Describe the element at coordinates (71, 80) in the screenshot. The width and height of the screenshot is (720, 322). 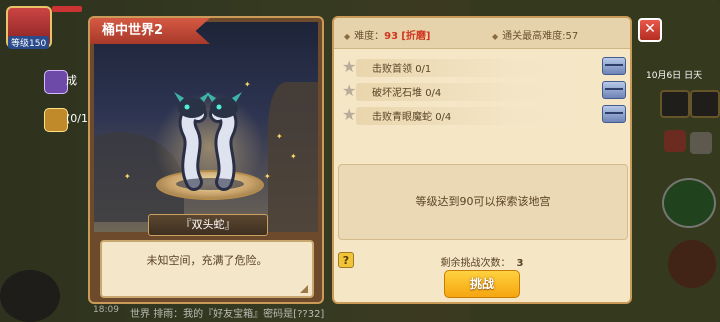
I see `event-label: 成` at that location.